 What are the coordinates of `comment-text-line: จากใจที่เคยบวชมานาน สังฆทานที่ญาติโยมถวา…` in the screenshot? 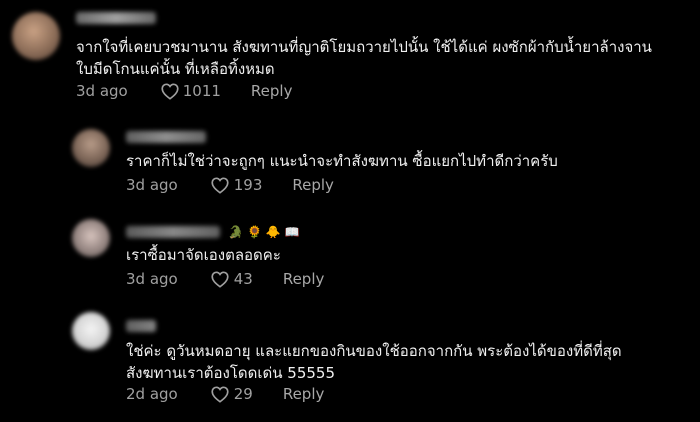 It's located at (364, 47).